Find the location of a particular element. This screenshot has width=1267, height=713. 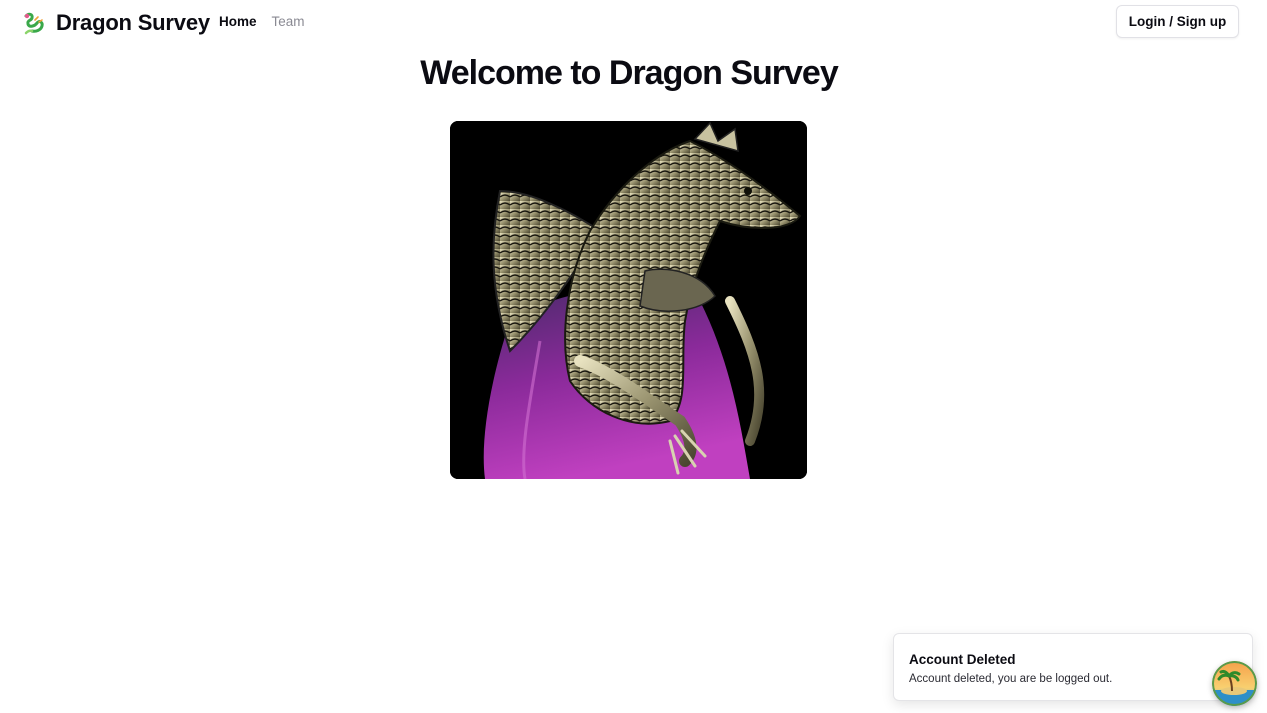

toast-description: Account deleted, you are be logged out. is located at coordinates (1011, 679).